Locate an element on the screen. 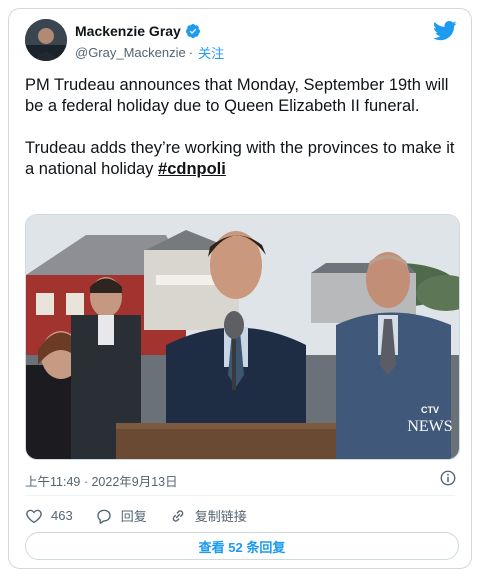 Image resolution: width=482 pixels, height=579 pixels. reply-label: 回复 is located at coordinates (133, 516).